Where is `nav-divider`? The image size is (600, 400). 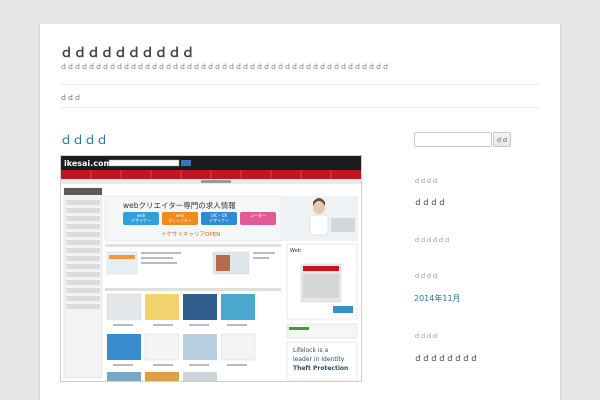 nav-divider is located at coordinates (300, 107).